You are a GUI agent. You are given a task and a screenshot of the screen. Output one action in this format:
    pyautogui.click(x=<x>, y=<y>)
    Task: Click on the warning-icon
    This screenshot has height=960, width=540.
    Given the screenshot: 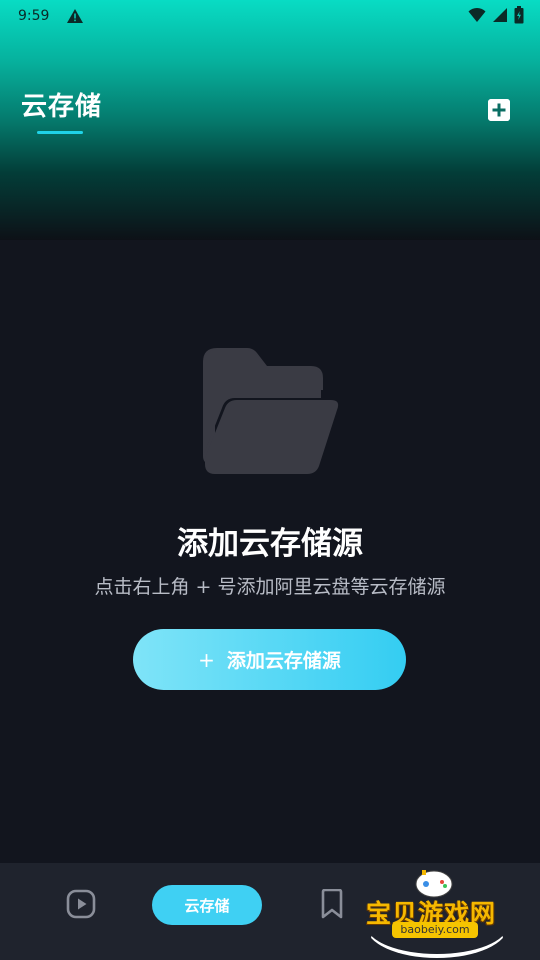 What is the action you would take?
    pyautogui.click(x=75, y=16)
    